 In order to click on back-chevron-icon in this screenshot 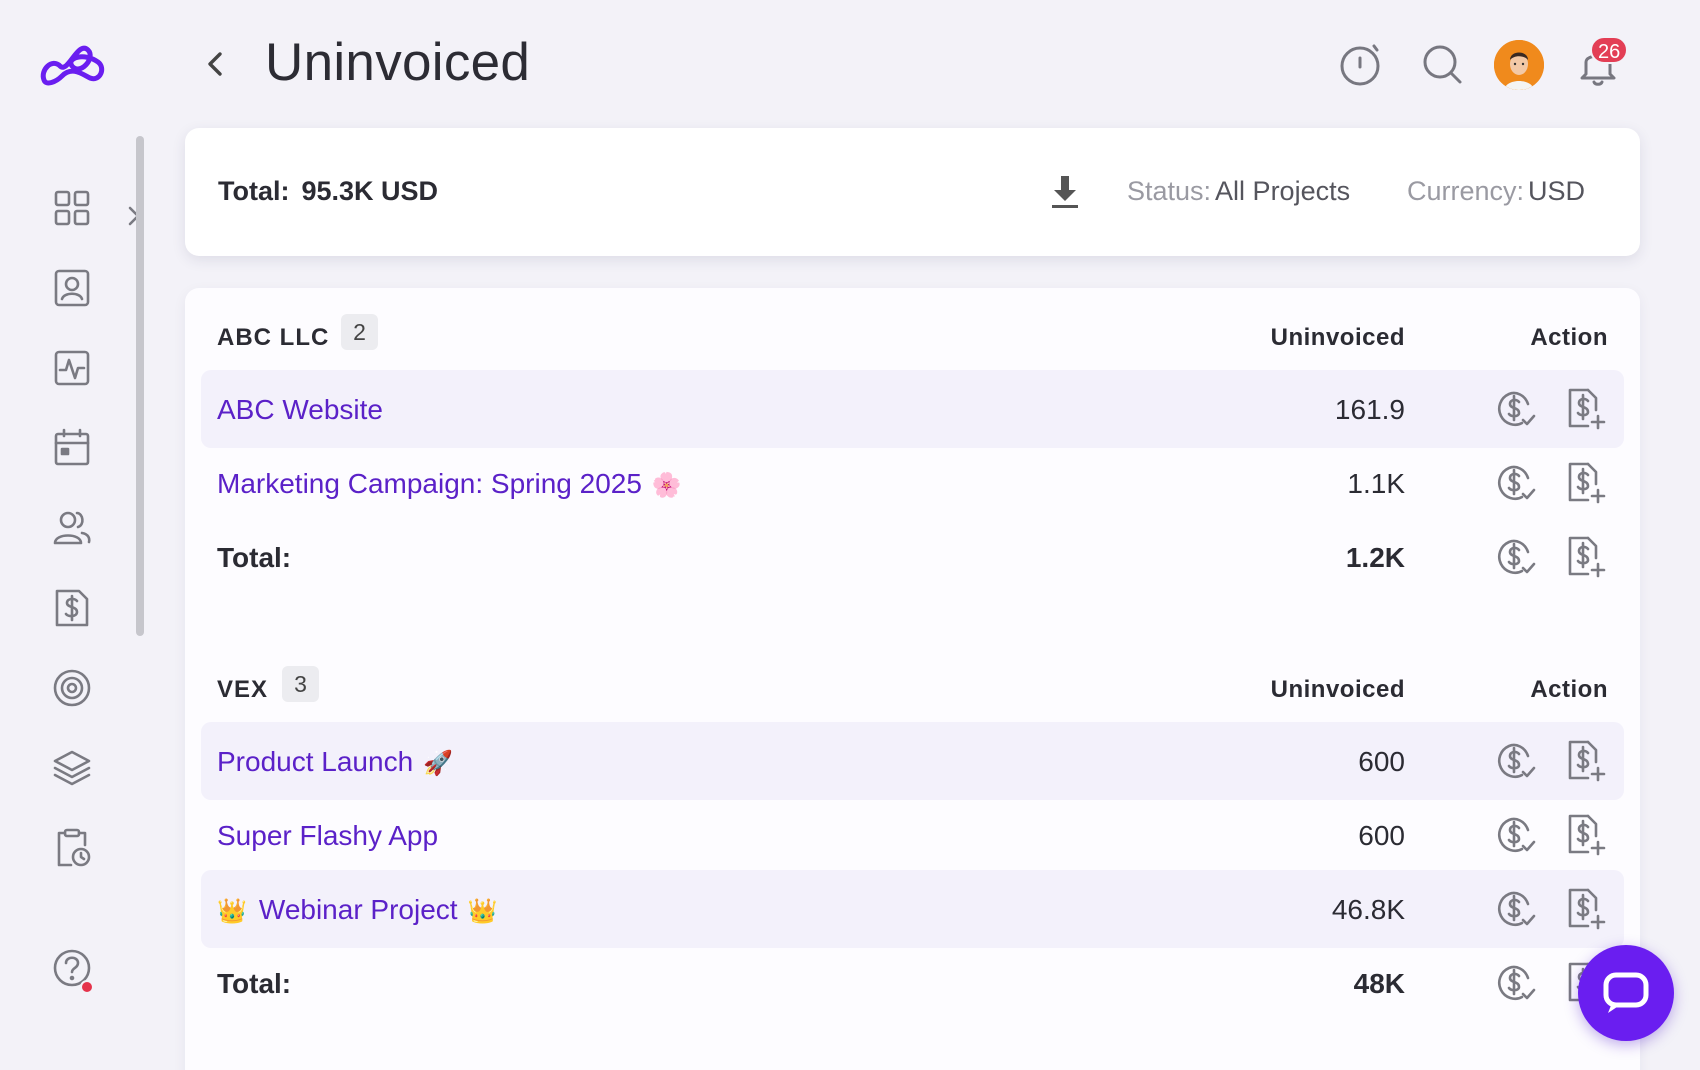, I will do `click(216, 64)`.